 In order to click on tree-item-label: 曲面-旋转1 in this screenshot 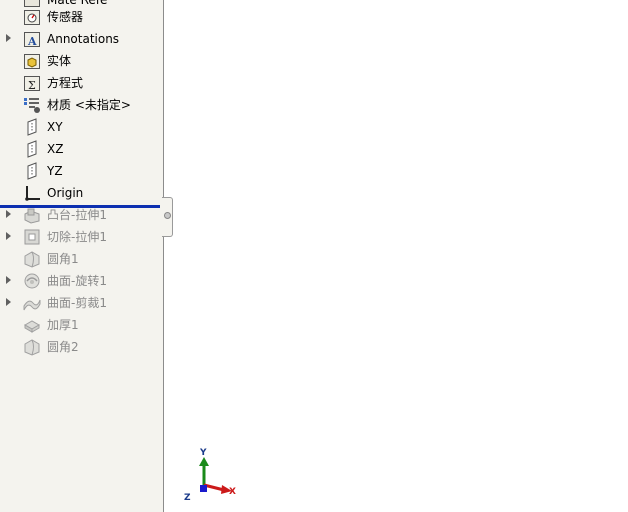, I will do `click(77, 281)`.